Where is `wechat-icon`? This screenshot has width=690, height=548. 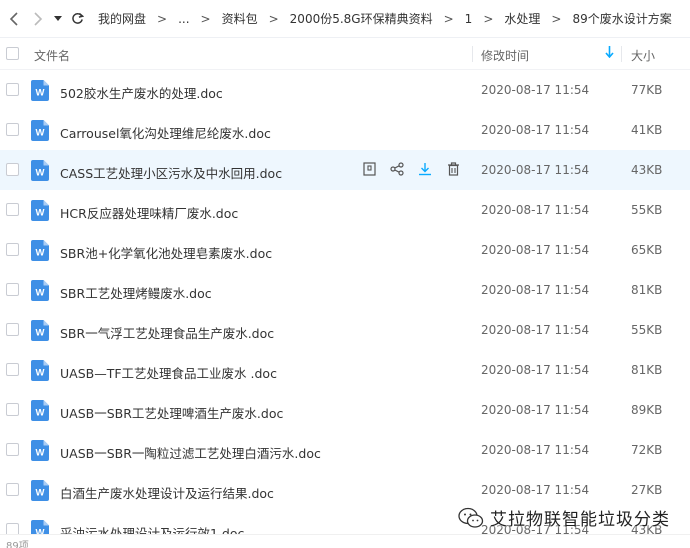
wechat-icon is located at coordinates (471, 517).